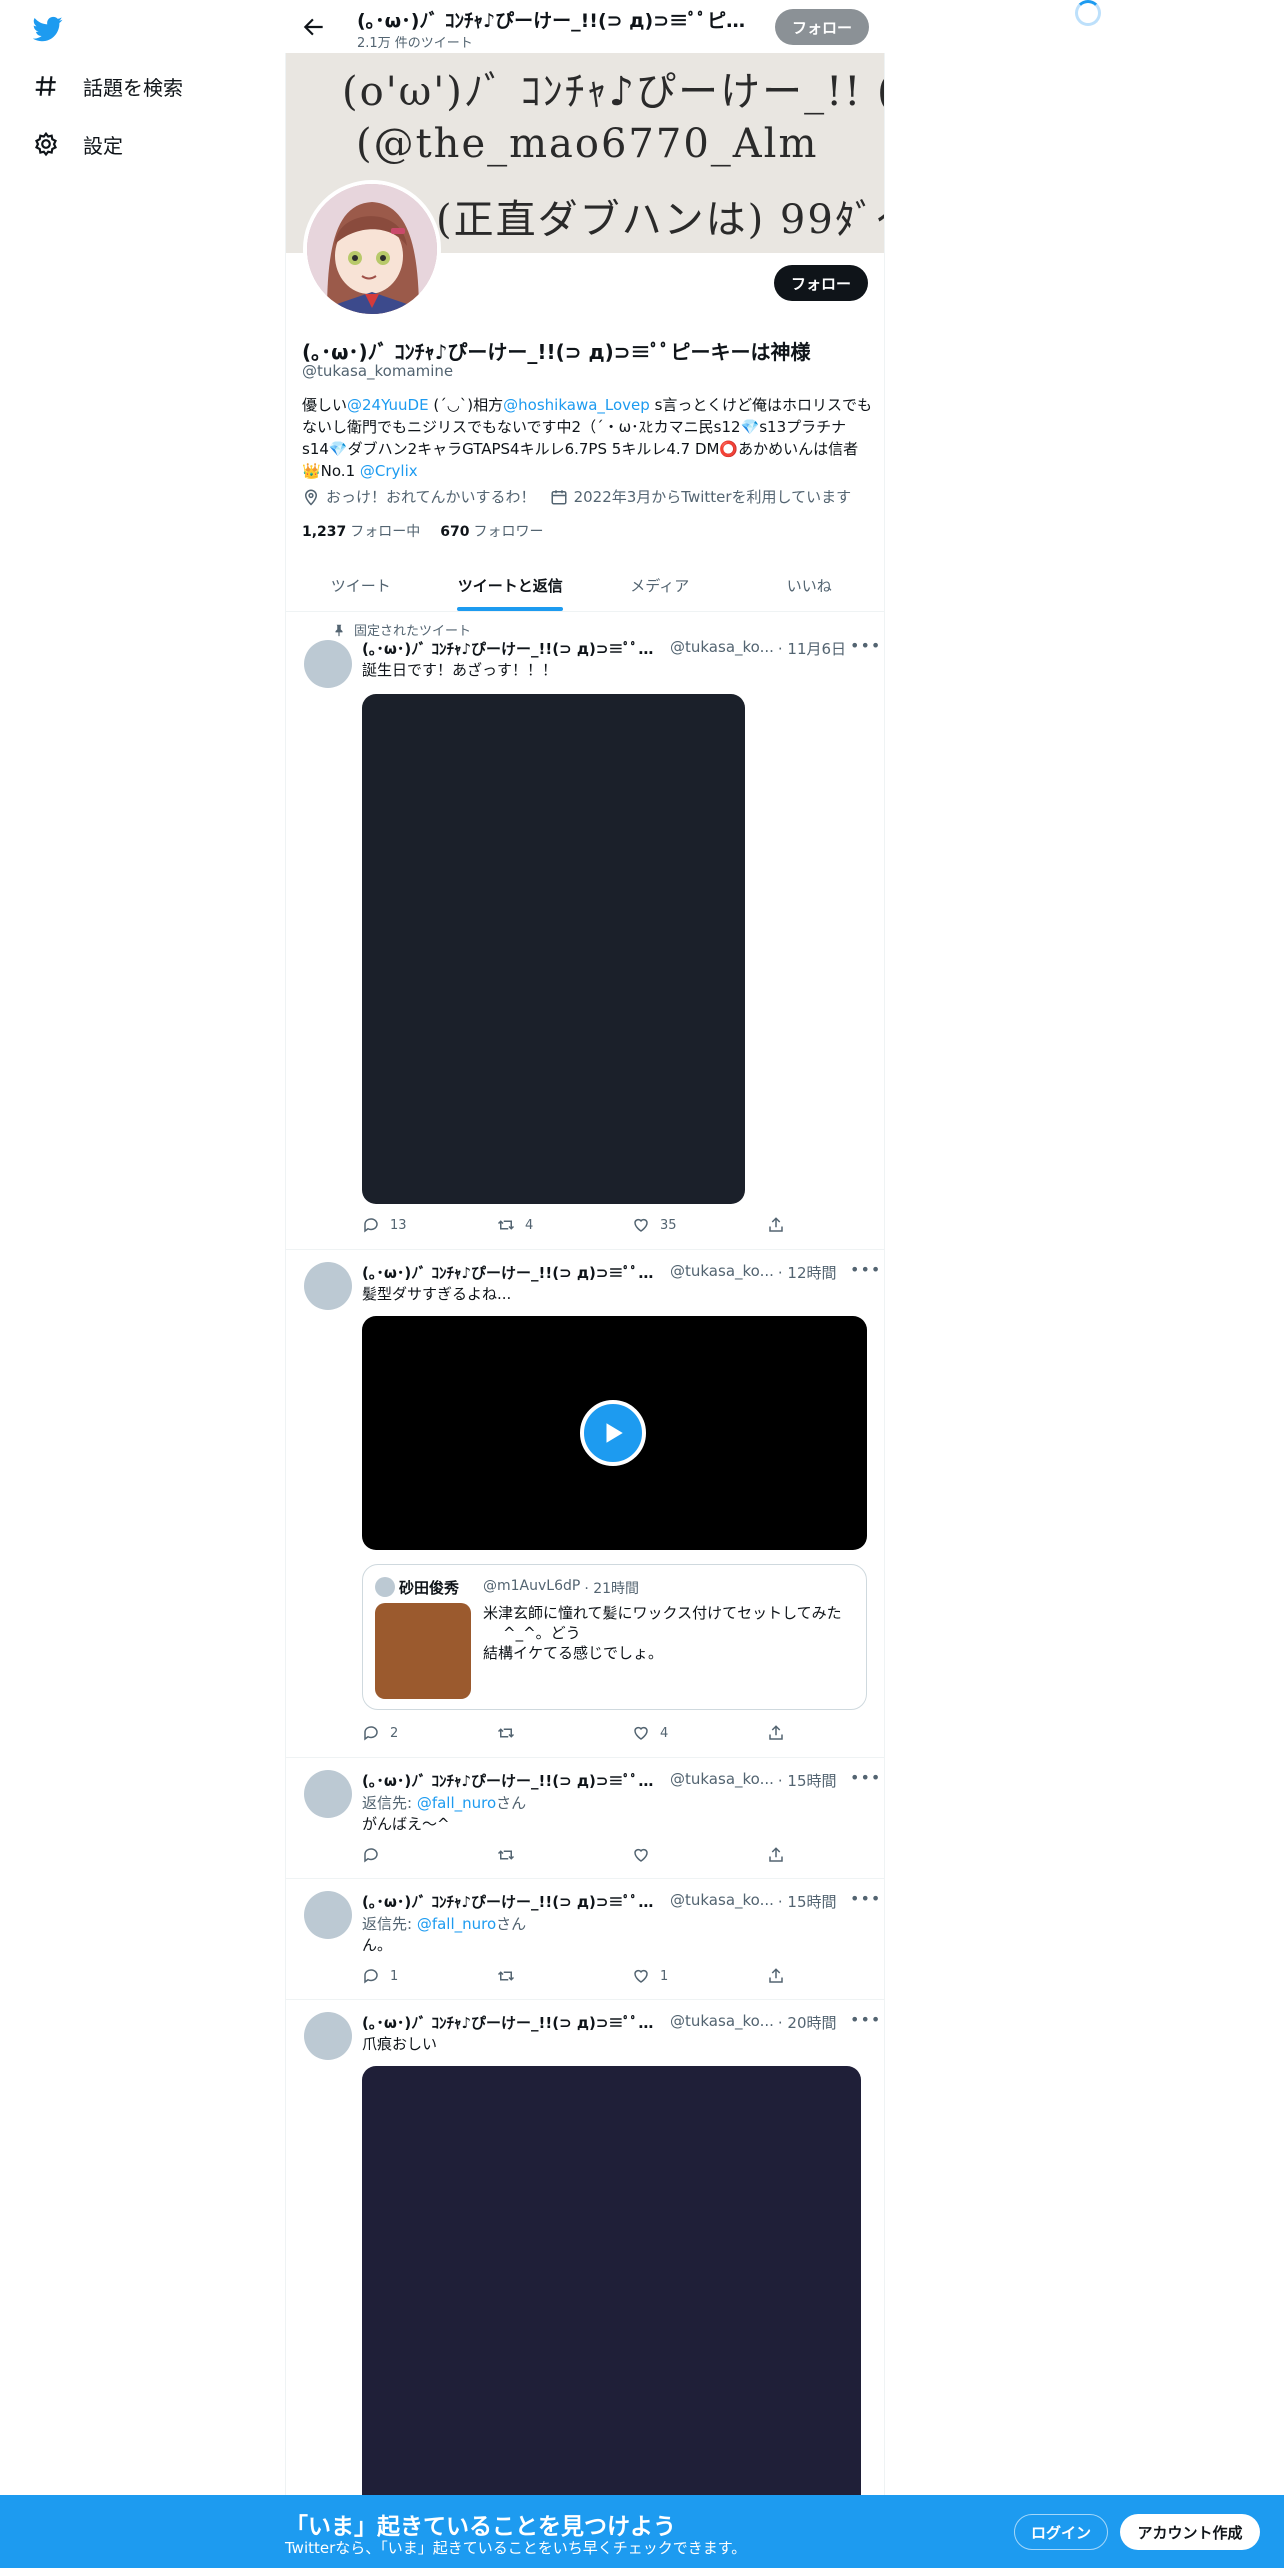 This screenshot has height=2568, width=1284. Describe the element at coordinates (821, 283) in the screenshot. I see `follow-button: フォロー` at that location.